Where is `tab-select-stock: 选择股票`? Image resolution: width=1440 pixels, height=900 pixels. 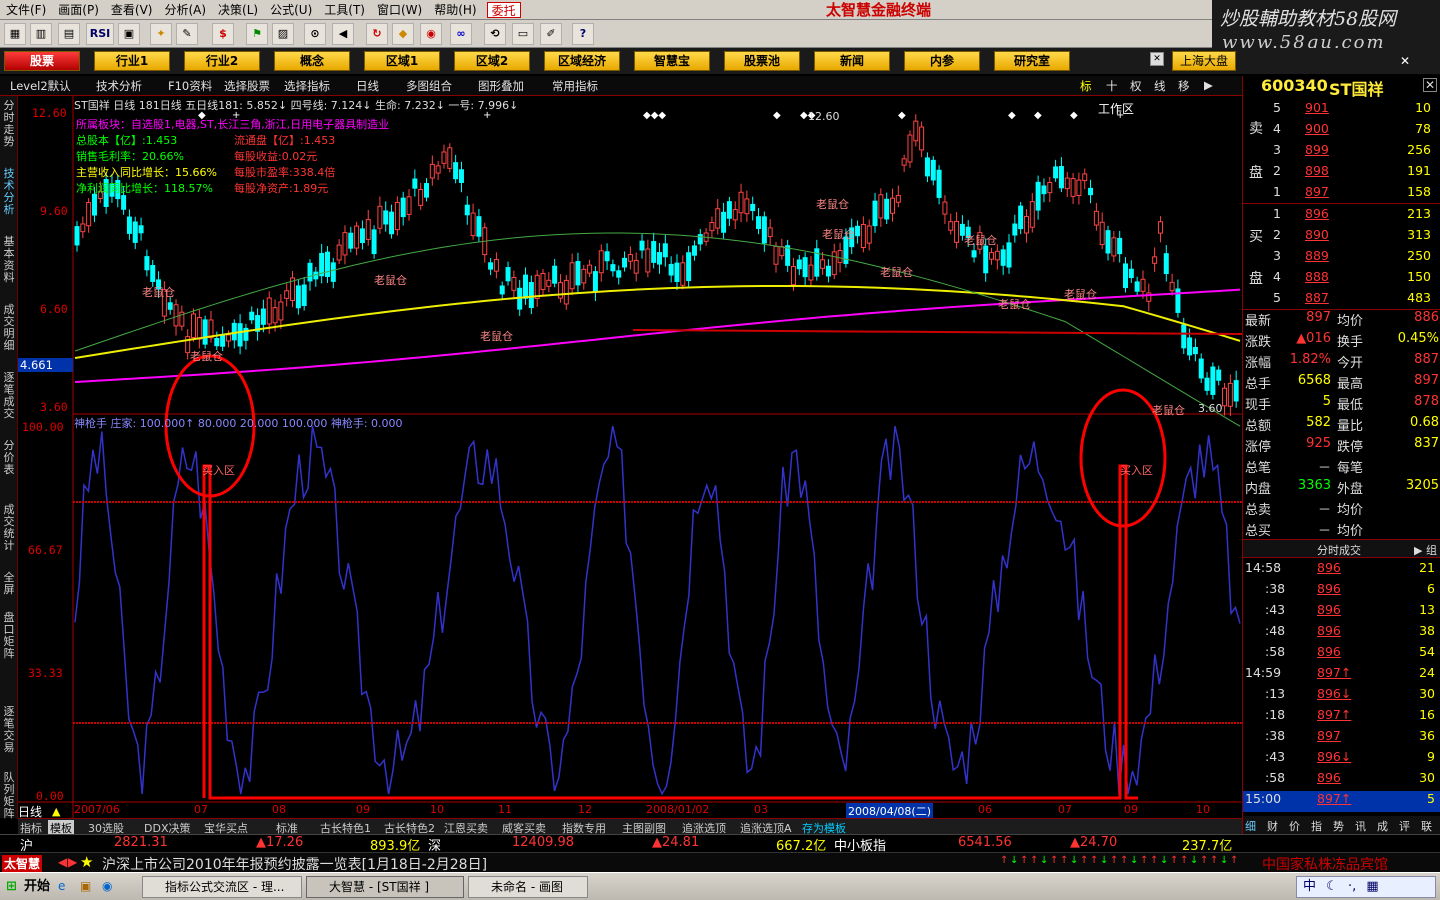 tab-select-stock: 选择股票 is located at coordinates (247, 86).